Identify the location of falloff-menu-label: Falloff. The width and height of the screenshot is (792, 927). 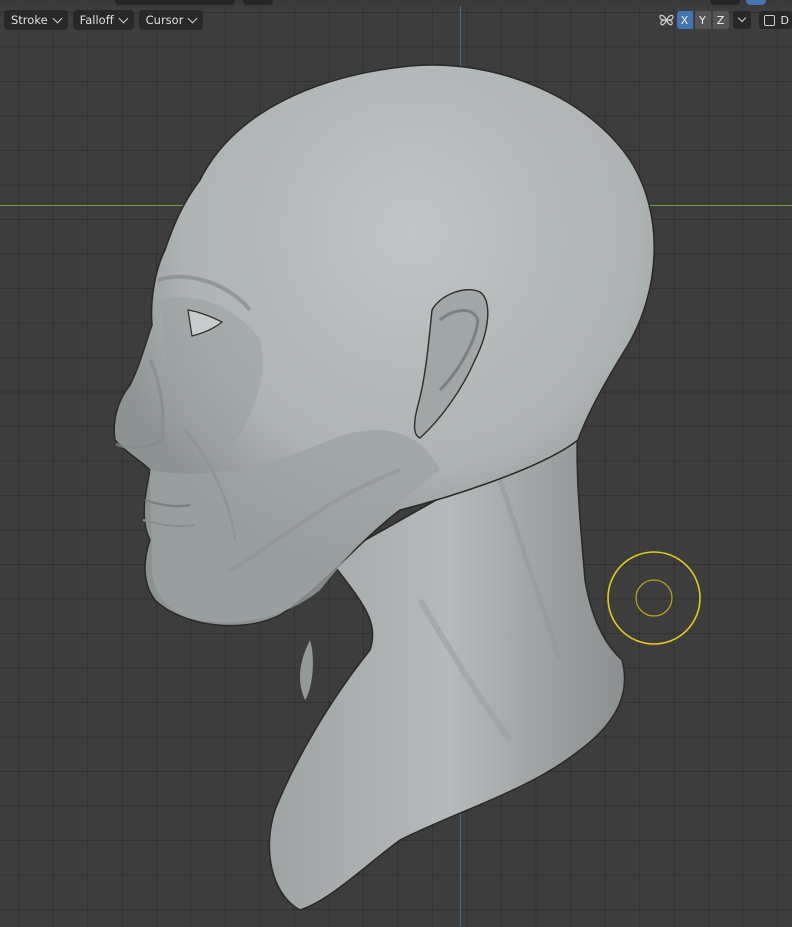
(96, 20).